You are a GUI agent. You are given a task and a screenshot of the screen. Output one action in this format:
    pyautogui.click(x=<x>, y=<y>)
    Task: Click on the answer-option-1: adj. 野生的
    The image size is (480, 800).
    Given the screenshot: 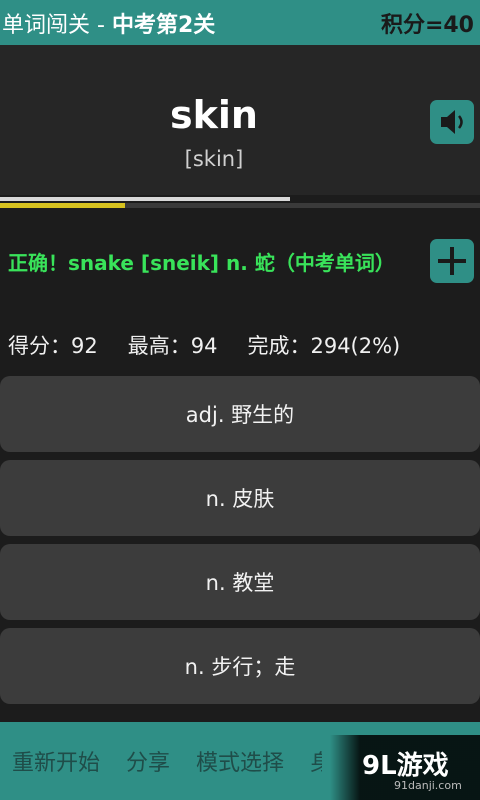 What is the action you would take?
    pyautogui.click(x=240, y=414)
    